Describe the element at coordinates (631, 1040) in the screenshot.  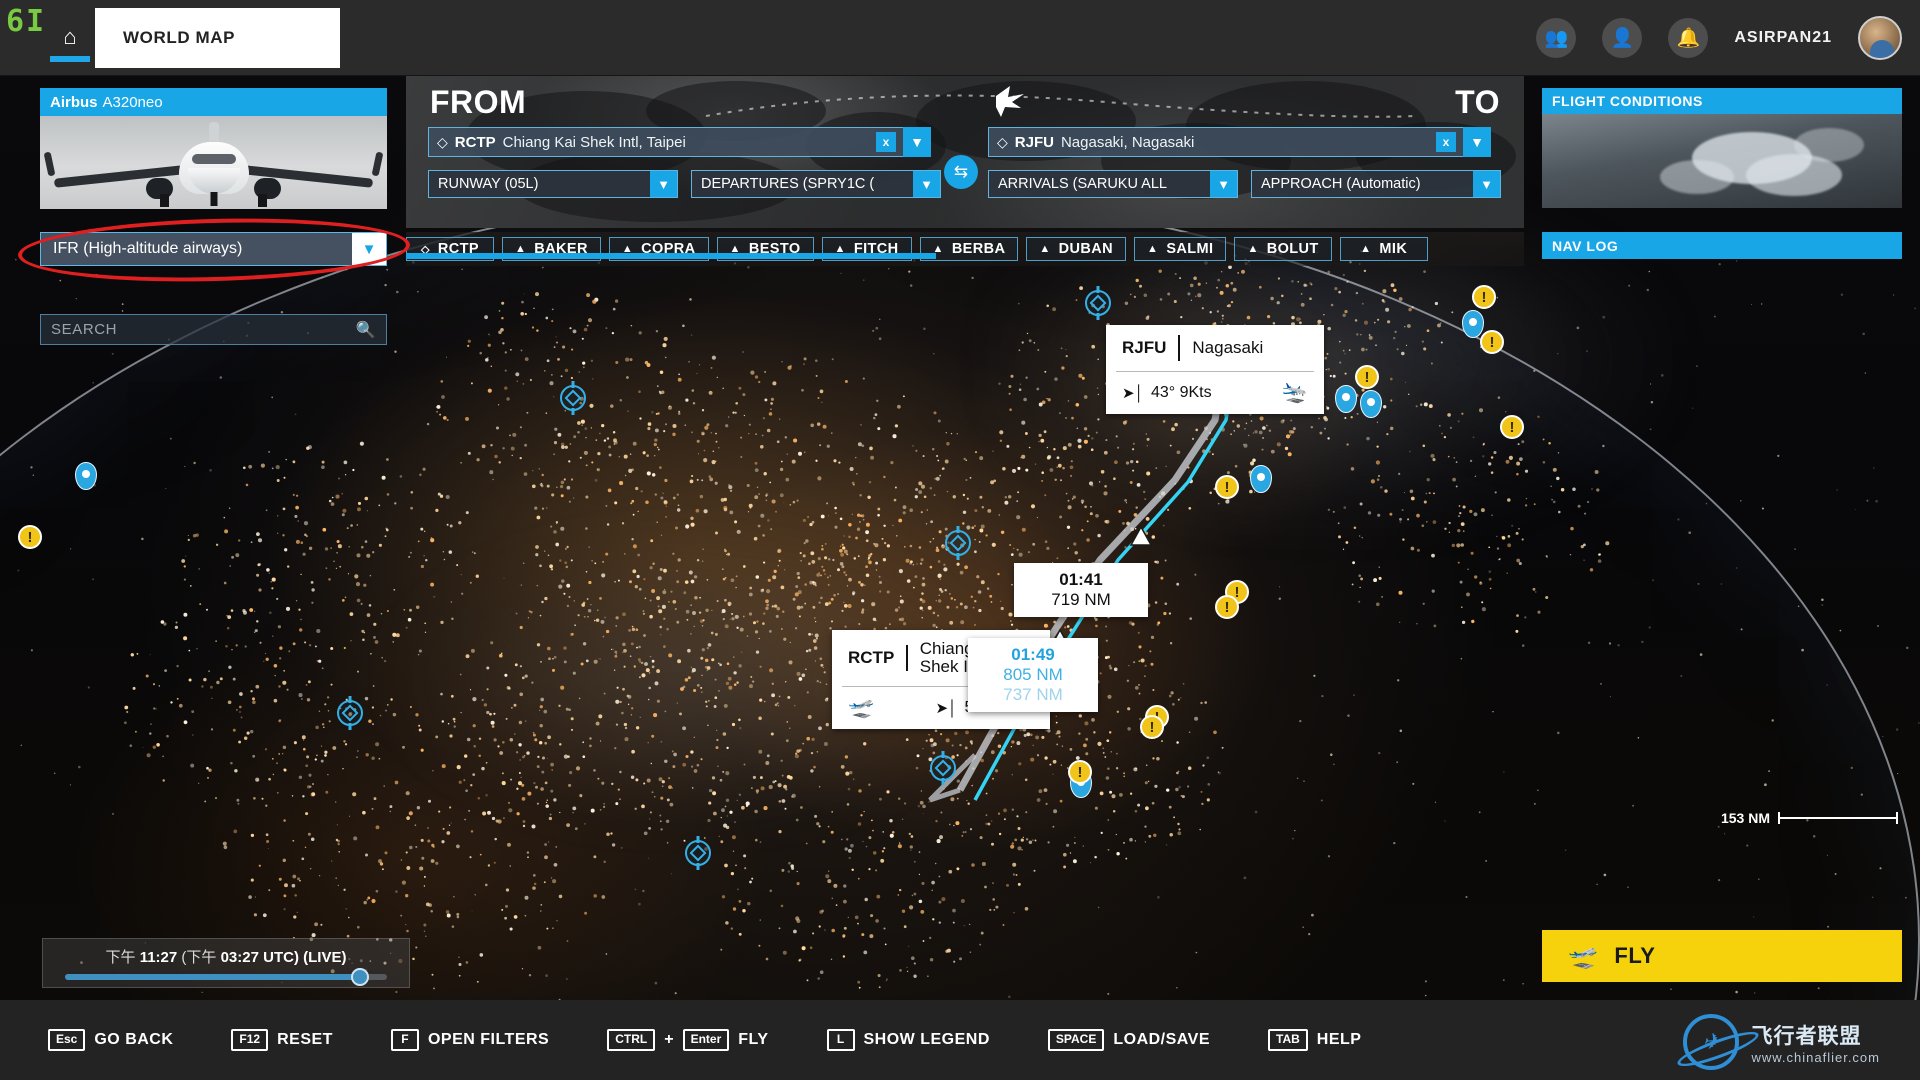
I see `key-cap: CTRL` at that location.